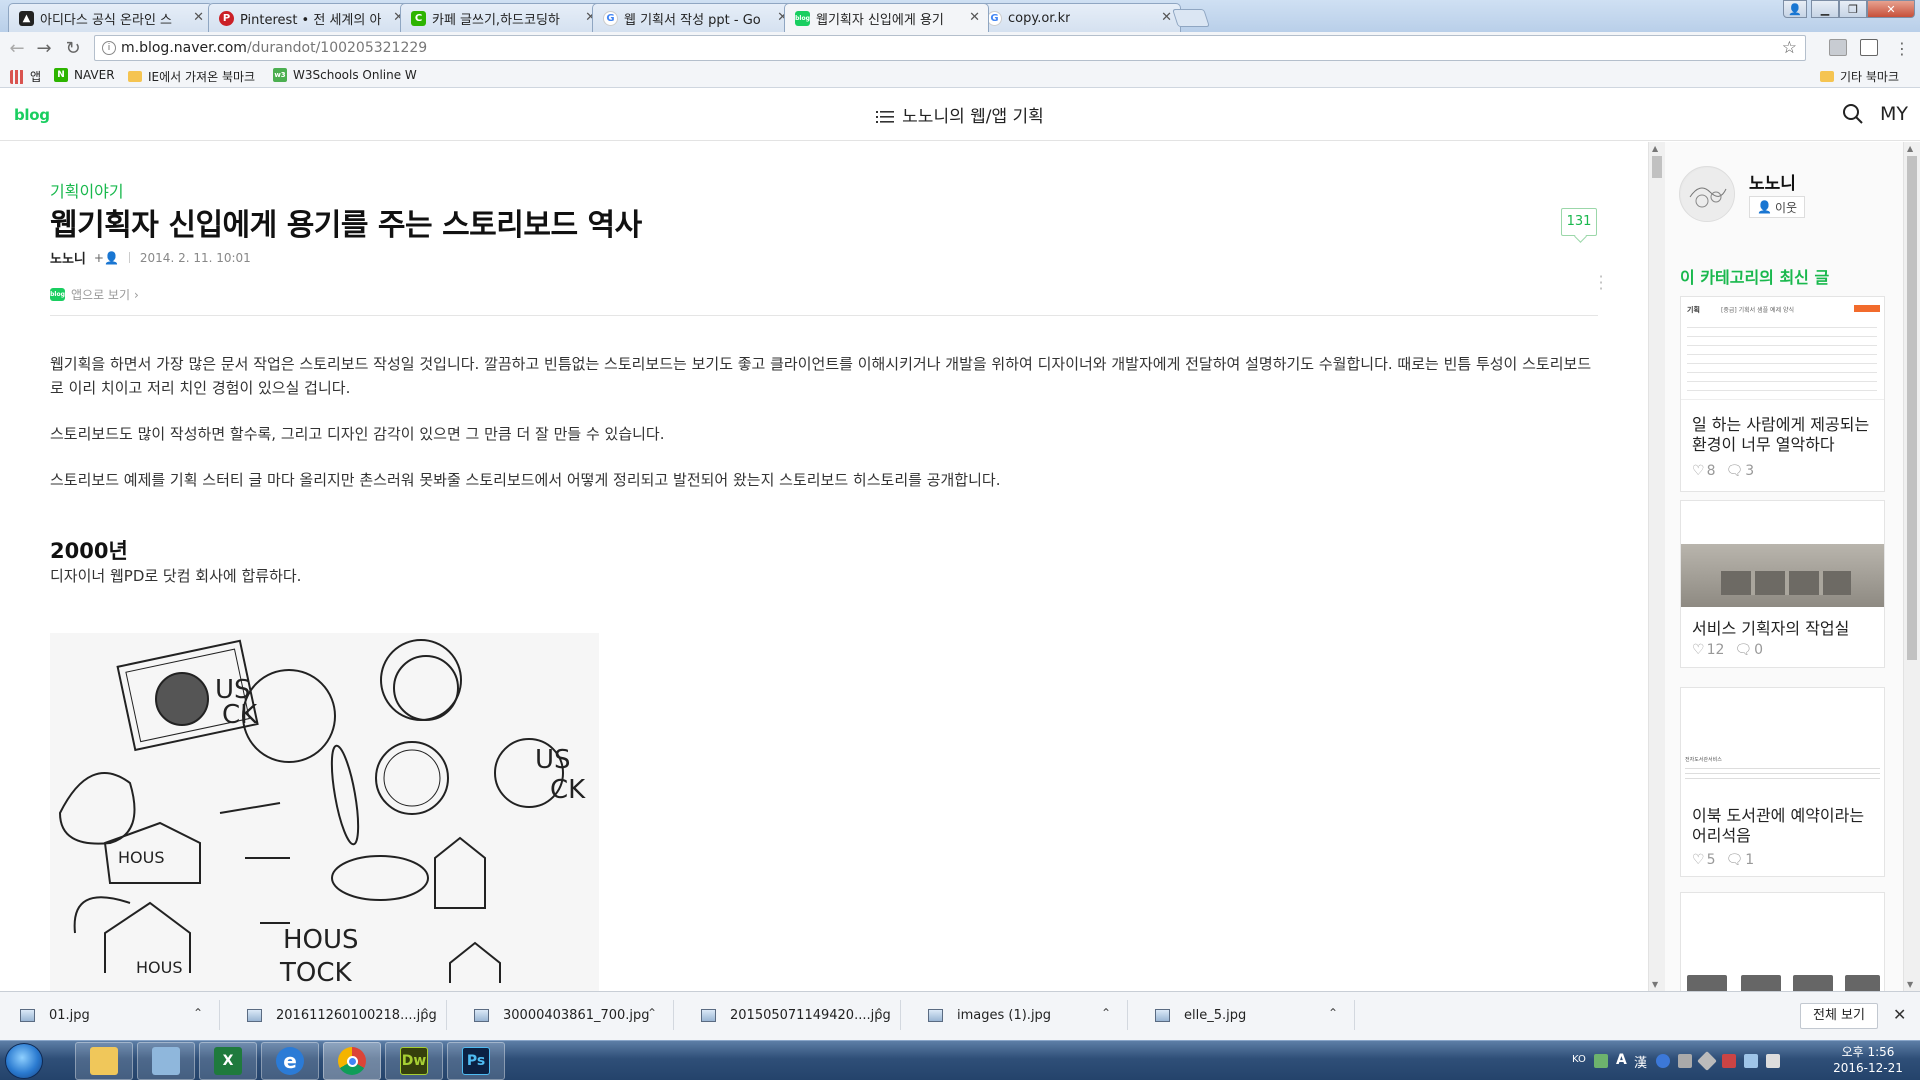 The image size is (1920, 1080). Describe the element at coordinates (1729, 1061) in the screenshot. I see `security-icon` at that location.